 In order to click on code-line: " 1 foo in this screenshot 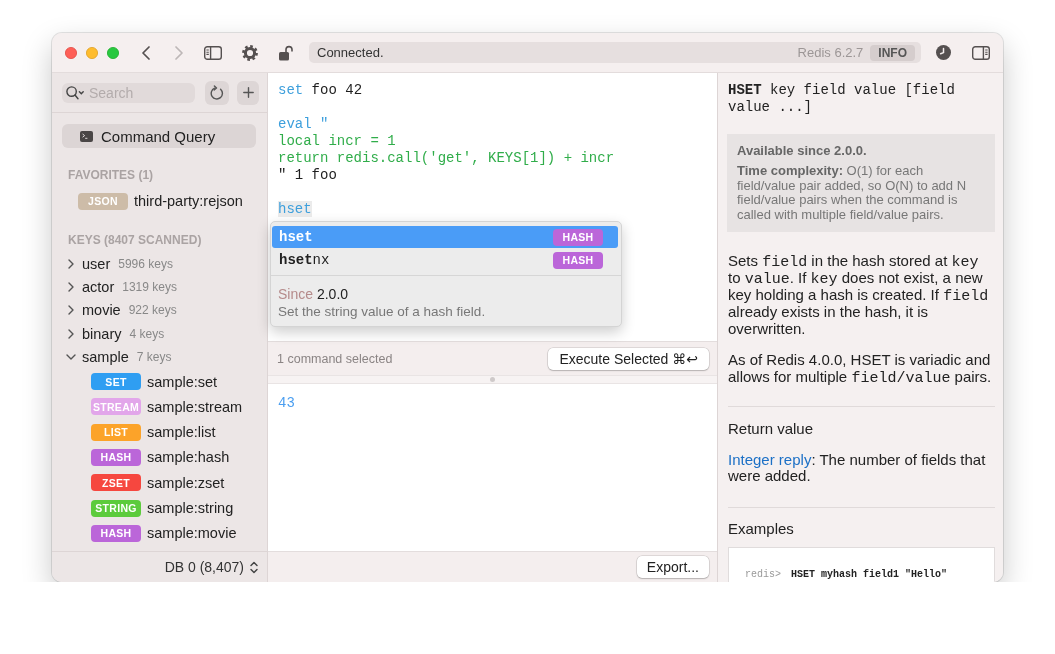, I will do `click(307, 175)`.